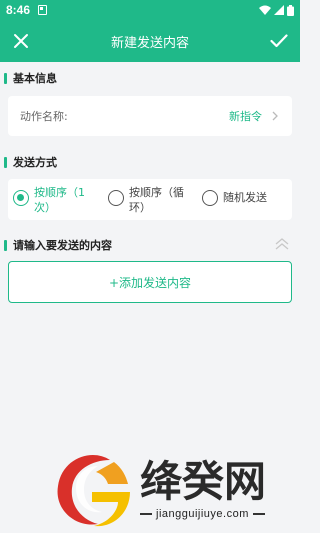  Describe the element at coordinates (279, 41) in the screenshot. I see `check-icon` at that location.